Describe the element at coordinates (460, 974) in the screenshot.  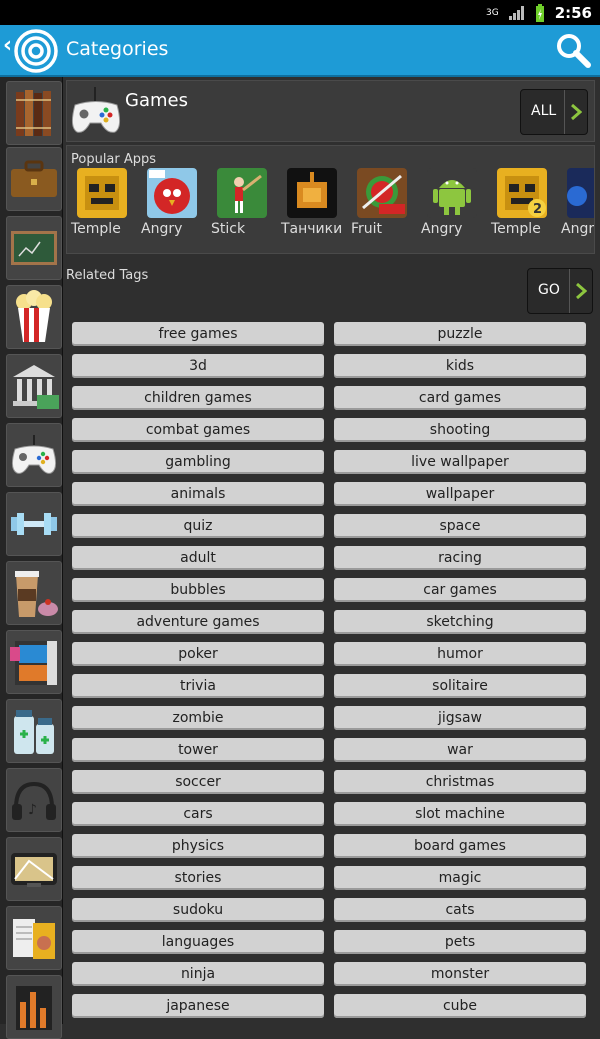
I see `tag-button: monster` at that location.